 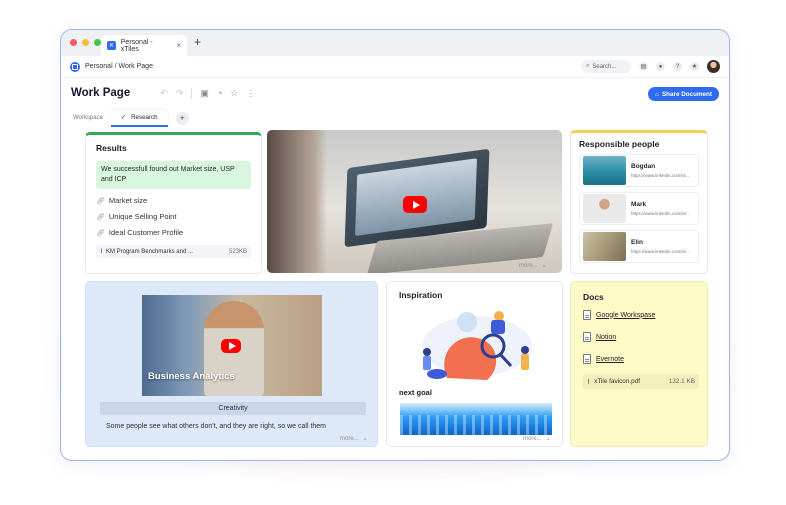 What do you see at coordinates (643, 166) in the screenshot?
I see `person-name: Bogdan` at bounding box center [643, 166].